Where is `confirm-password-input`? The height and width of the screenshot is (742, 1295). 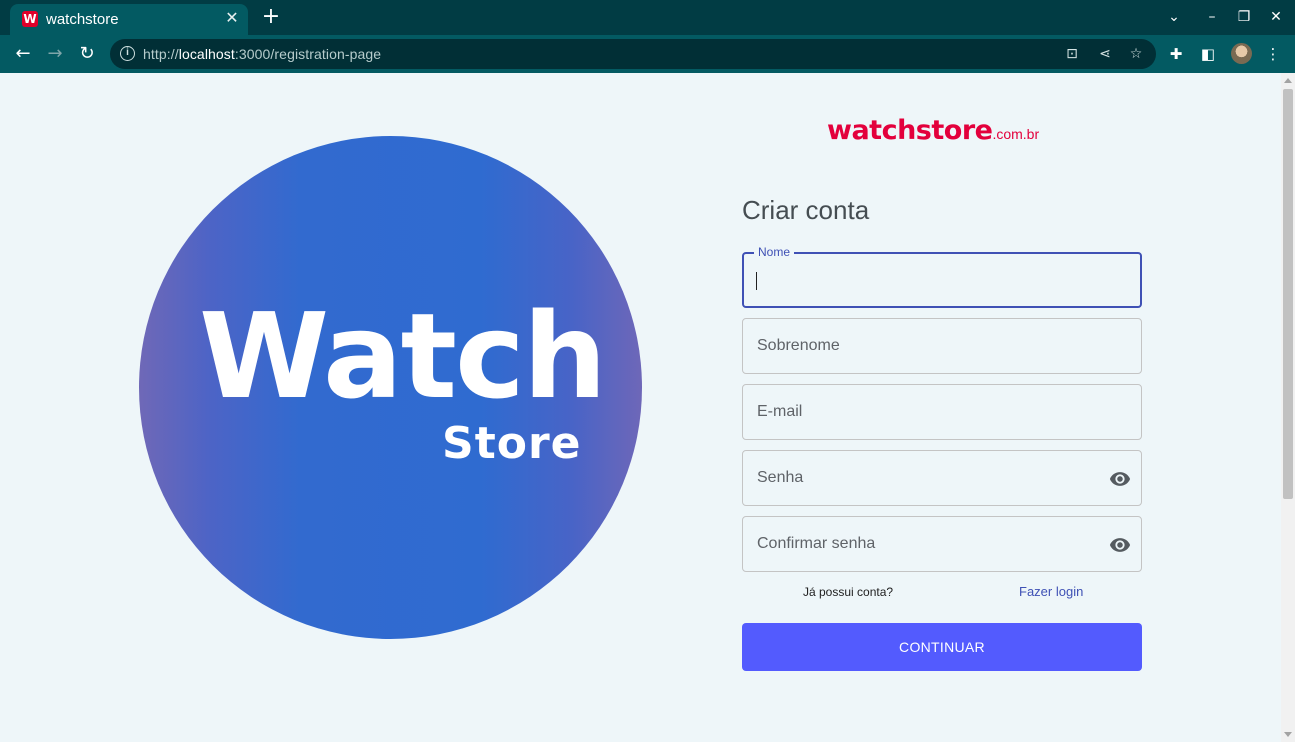 confirm-password-input is located at coordinates (942, 544).